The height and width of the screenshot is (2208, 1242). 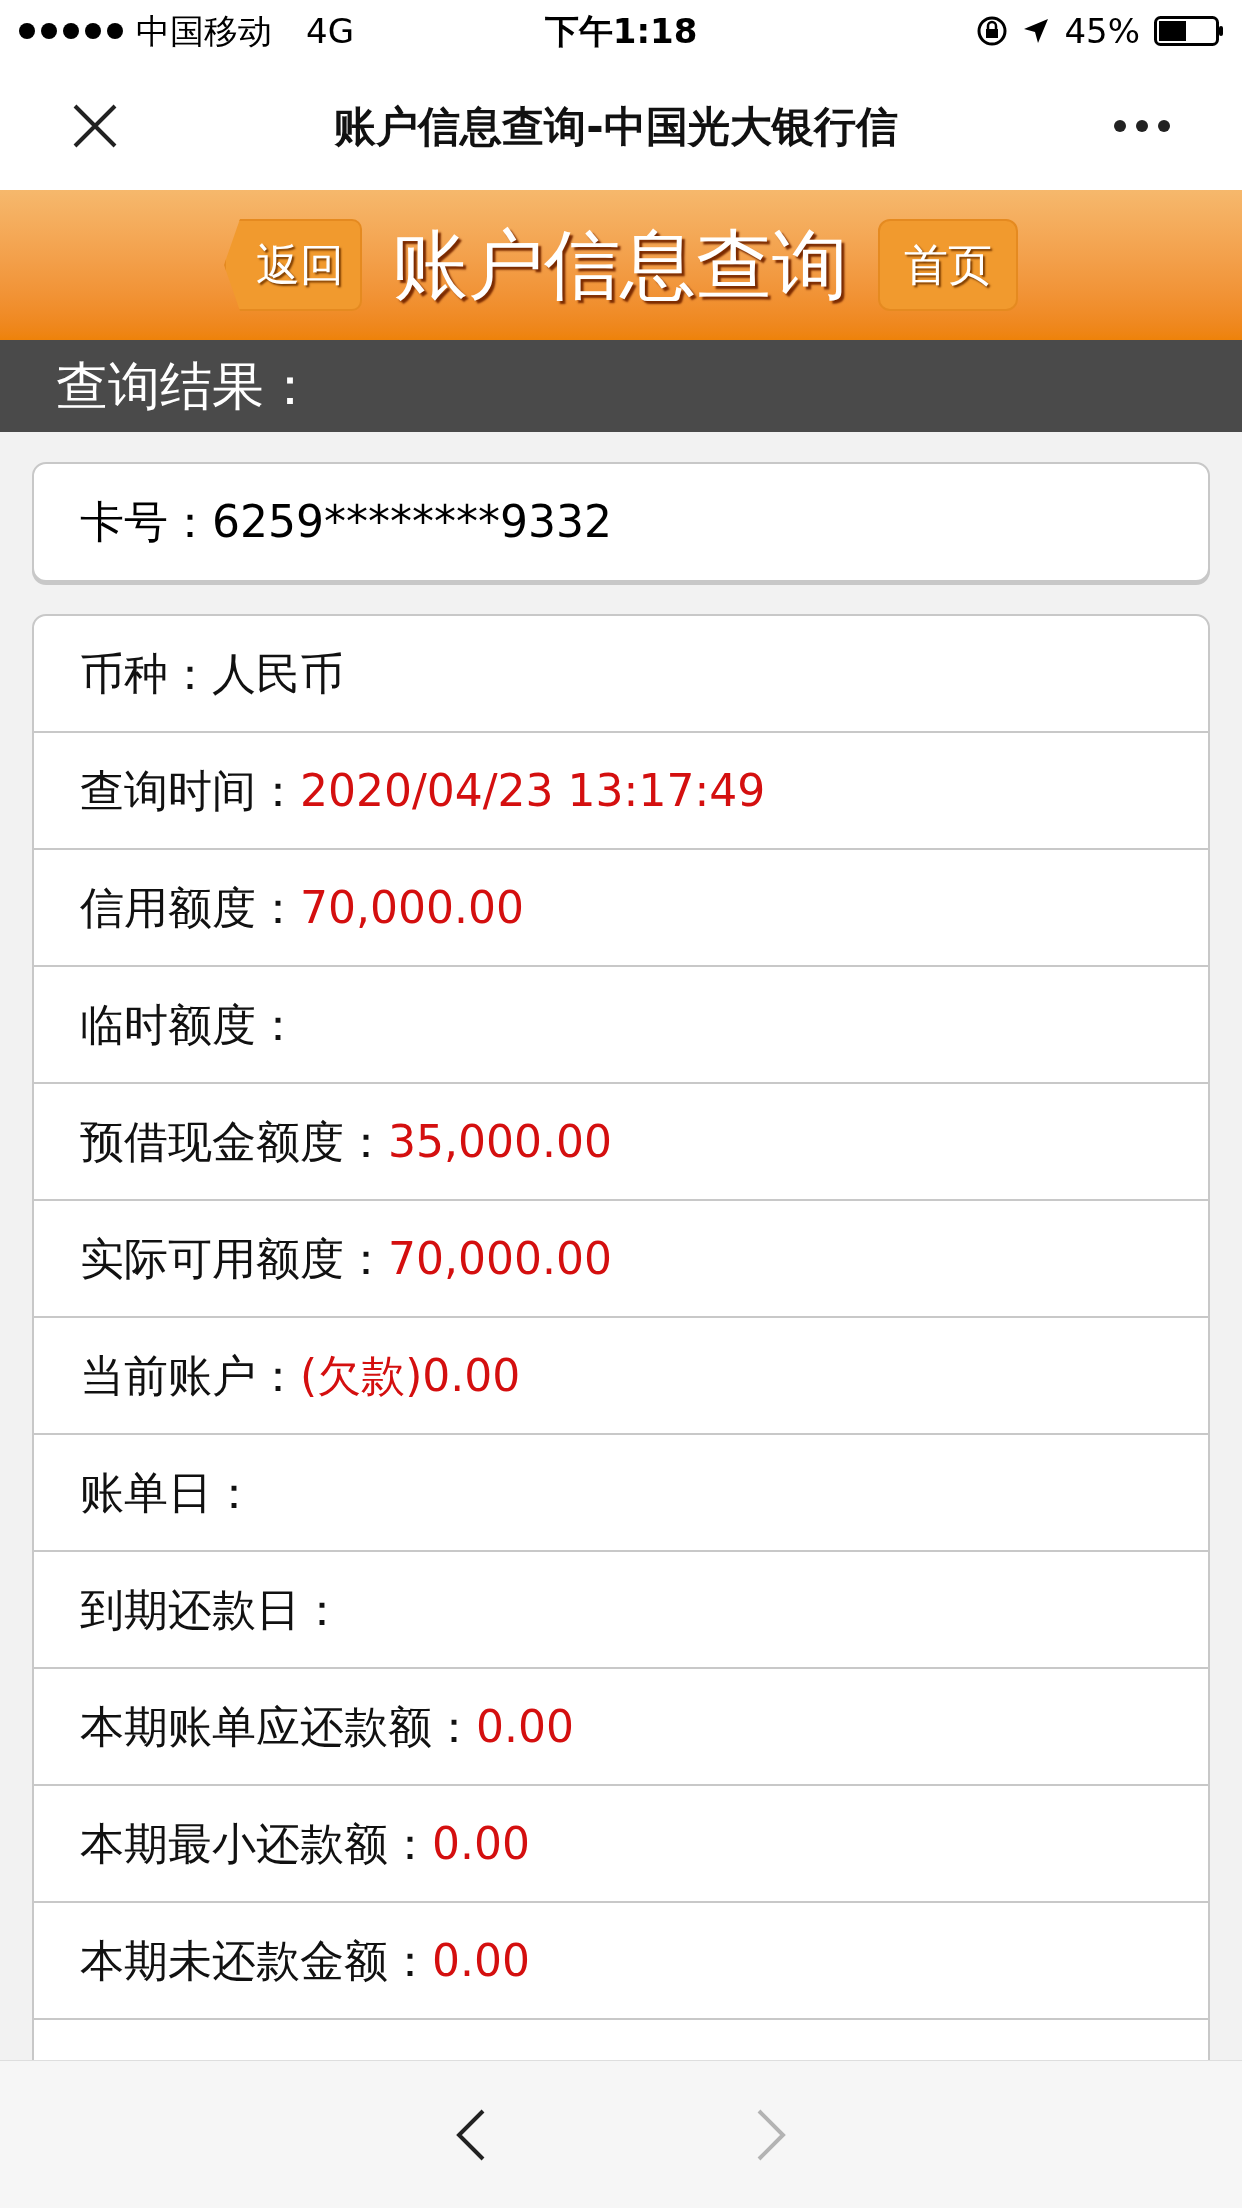 I want to click on signal-icon, so click(x=72, y=31).